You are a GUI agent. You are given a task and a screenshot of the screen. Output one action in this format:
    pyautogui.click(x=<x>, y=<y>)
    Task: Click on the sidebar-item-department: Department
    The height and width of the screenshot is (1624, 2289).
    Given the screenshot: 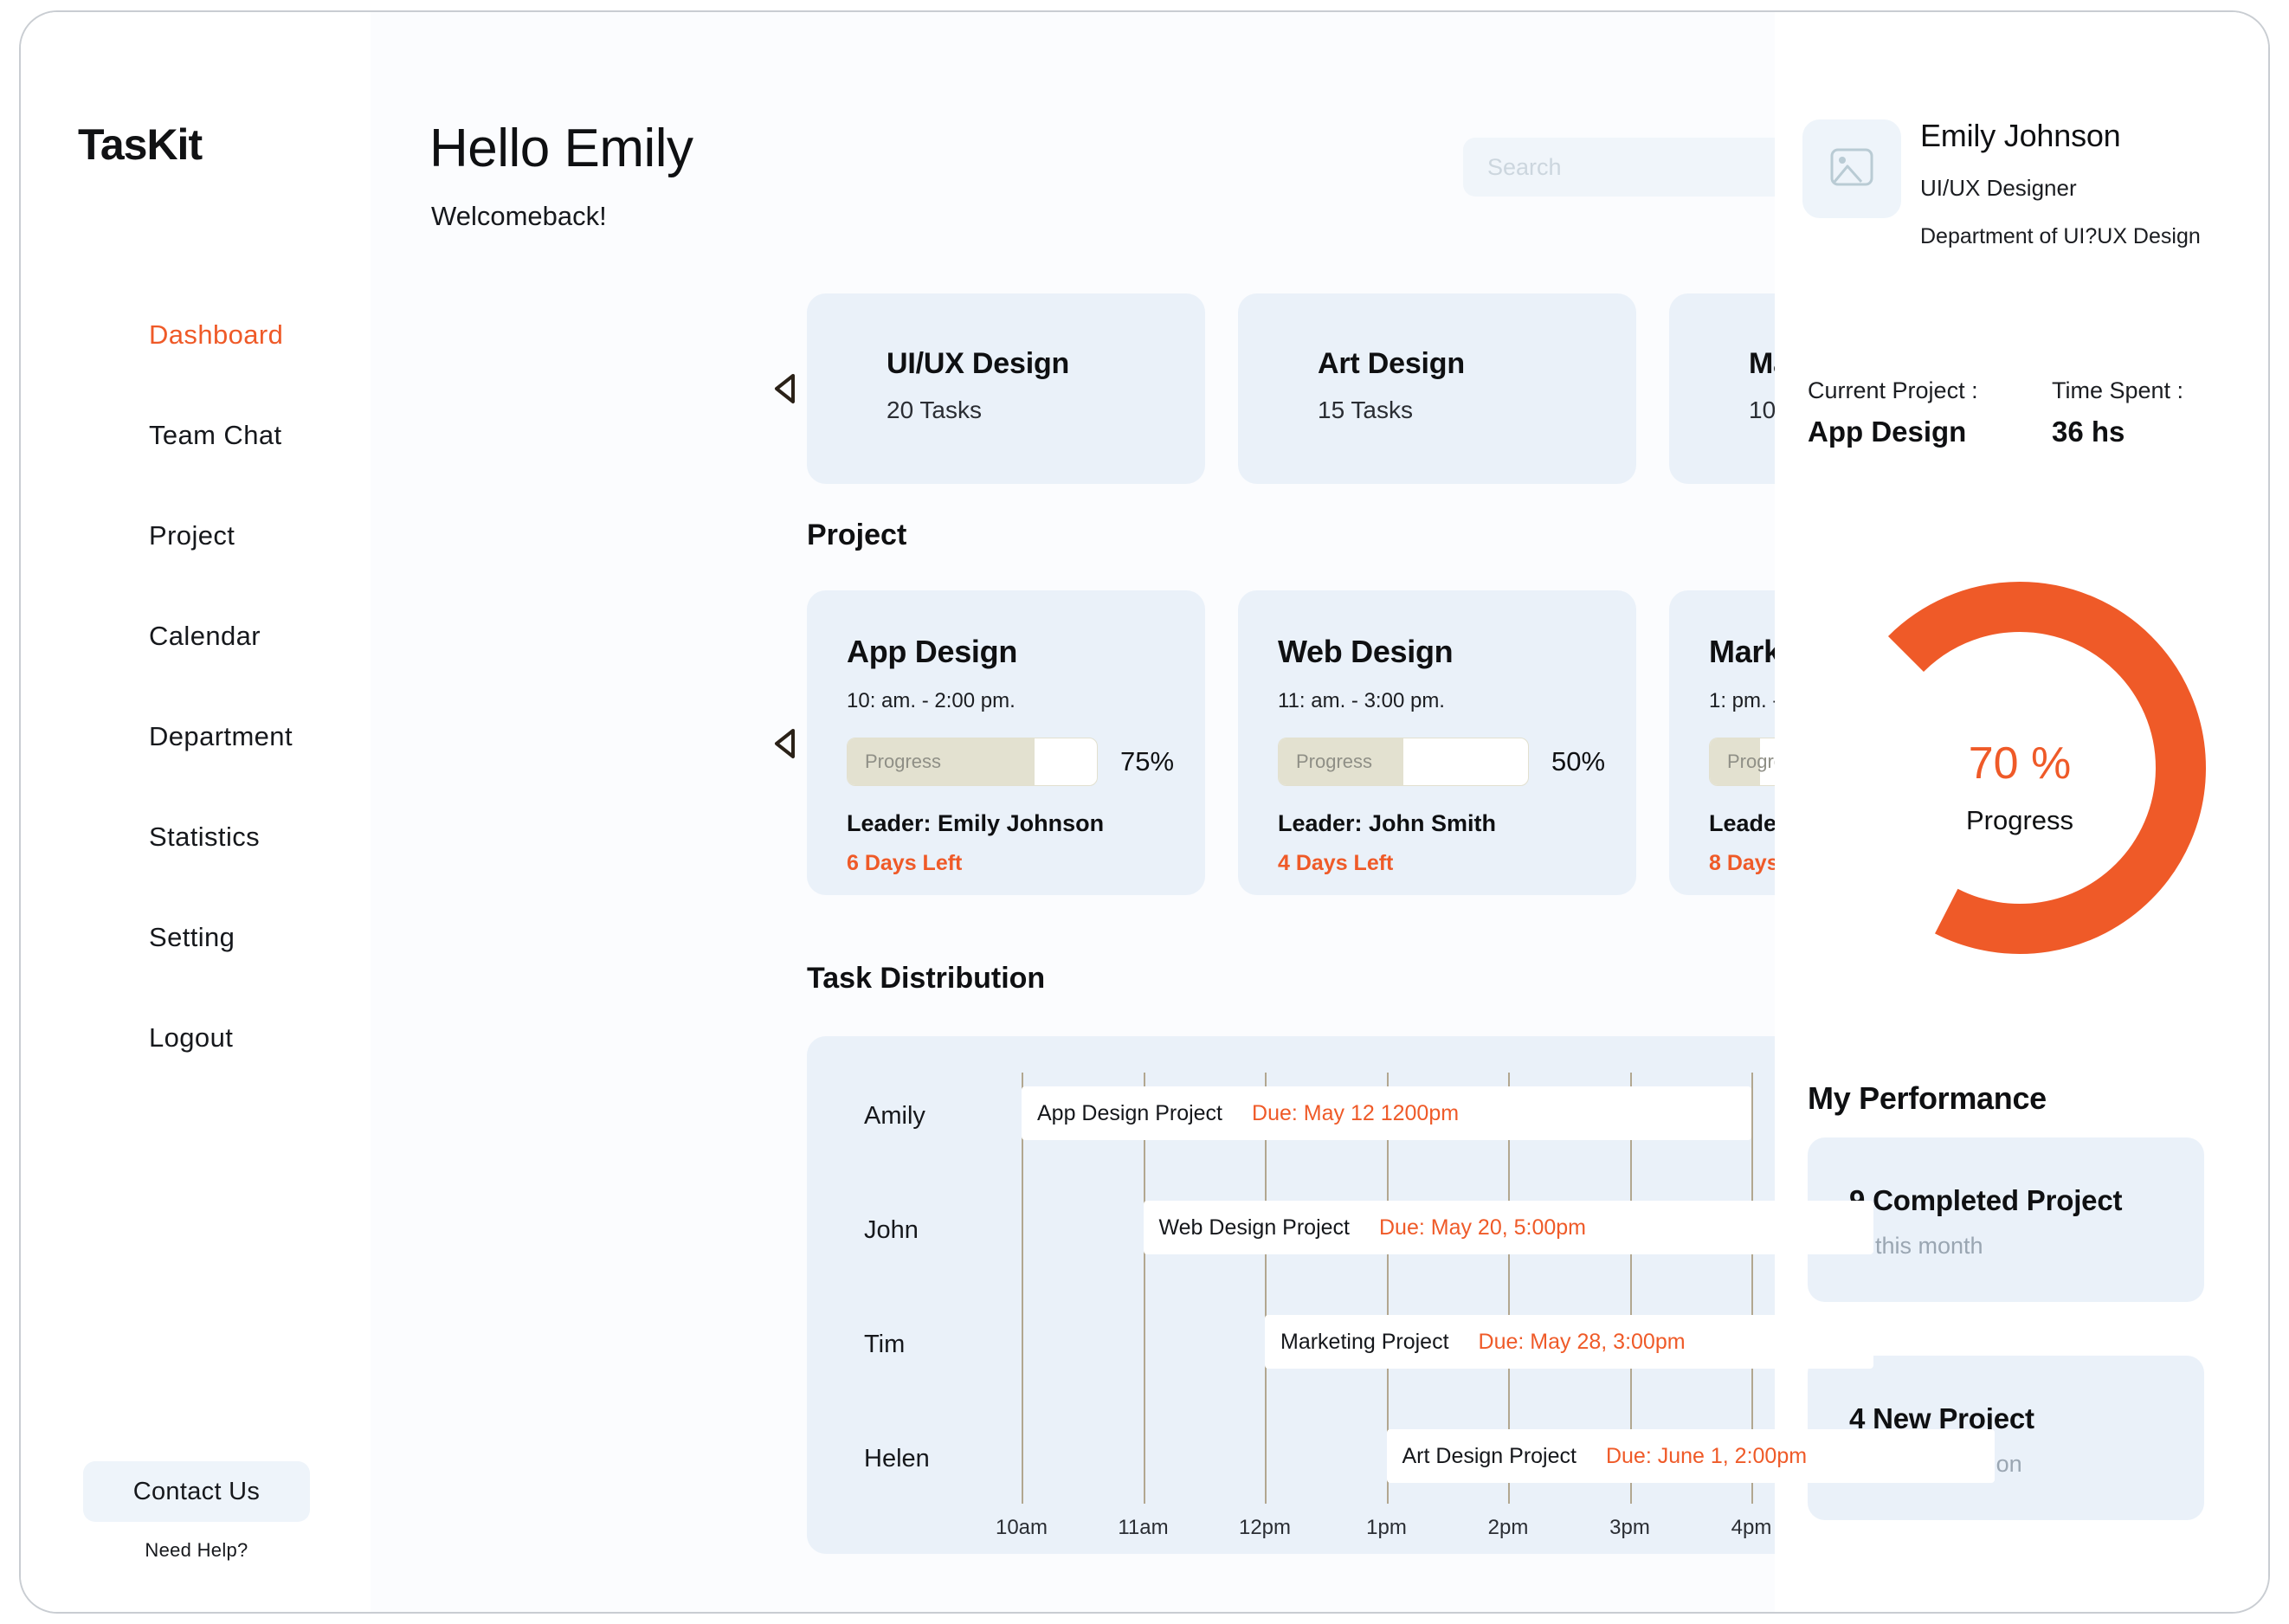 What is the action you would take?
    pyautogui.click(x=196, y=736)
    